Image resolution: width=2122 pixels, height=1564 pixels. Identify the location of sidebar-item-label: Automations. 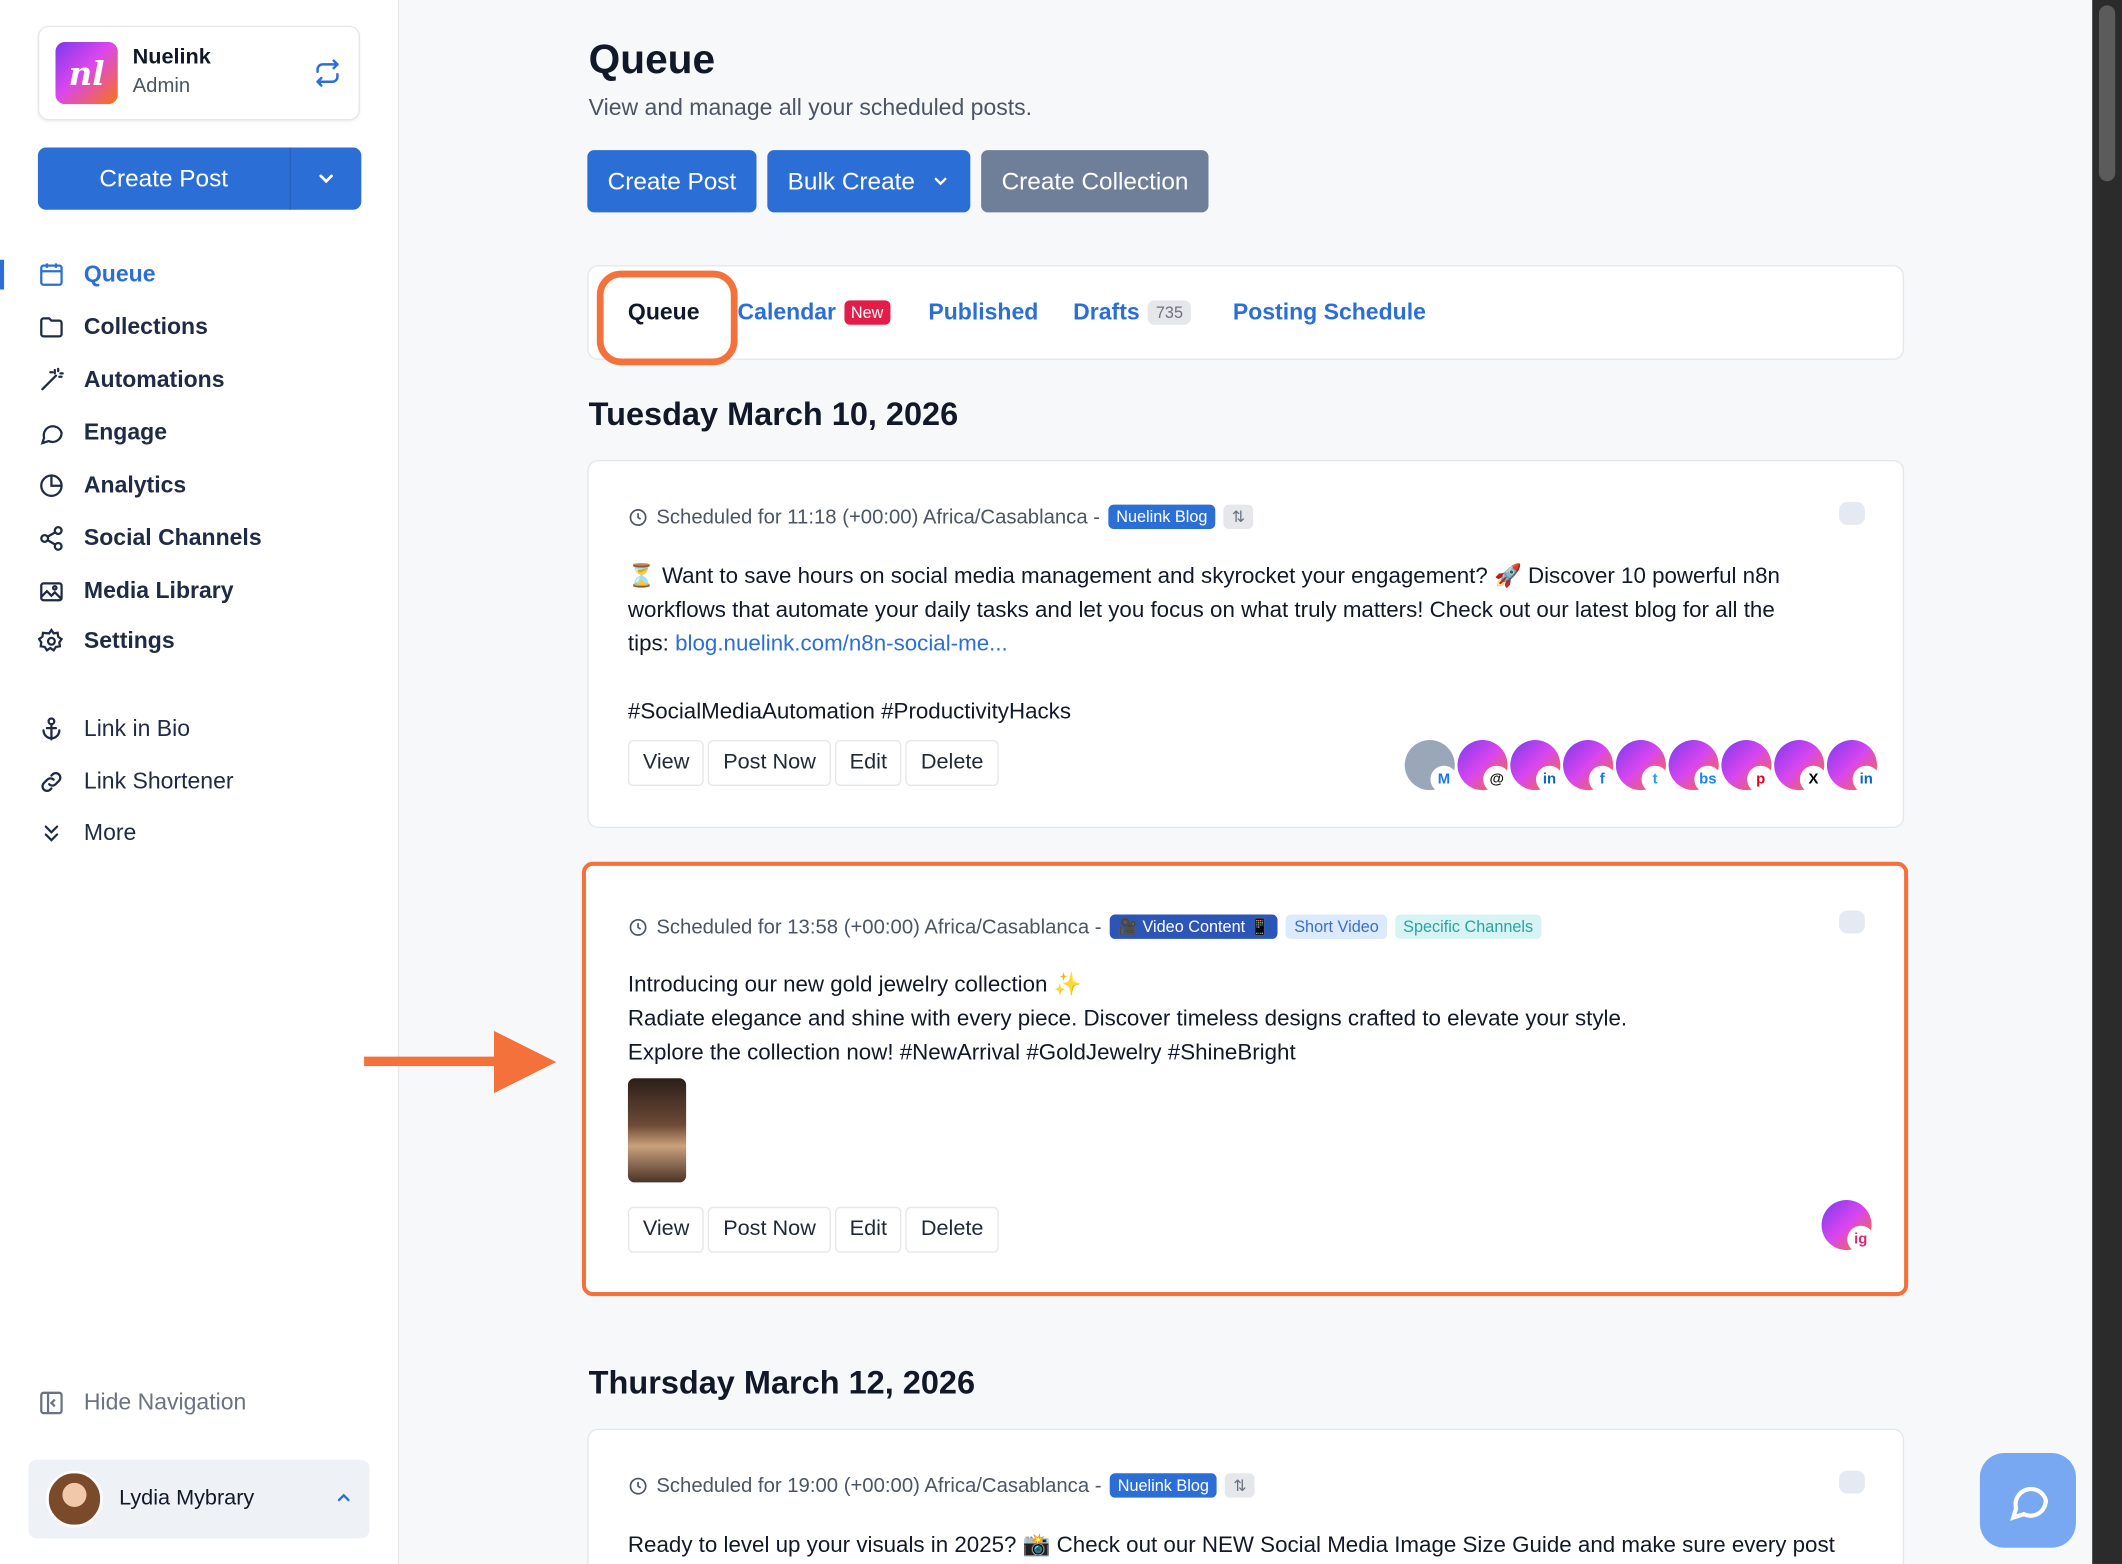
(154, 379).